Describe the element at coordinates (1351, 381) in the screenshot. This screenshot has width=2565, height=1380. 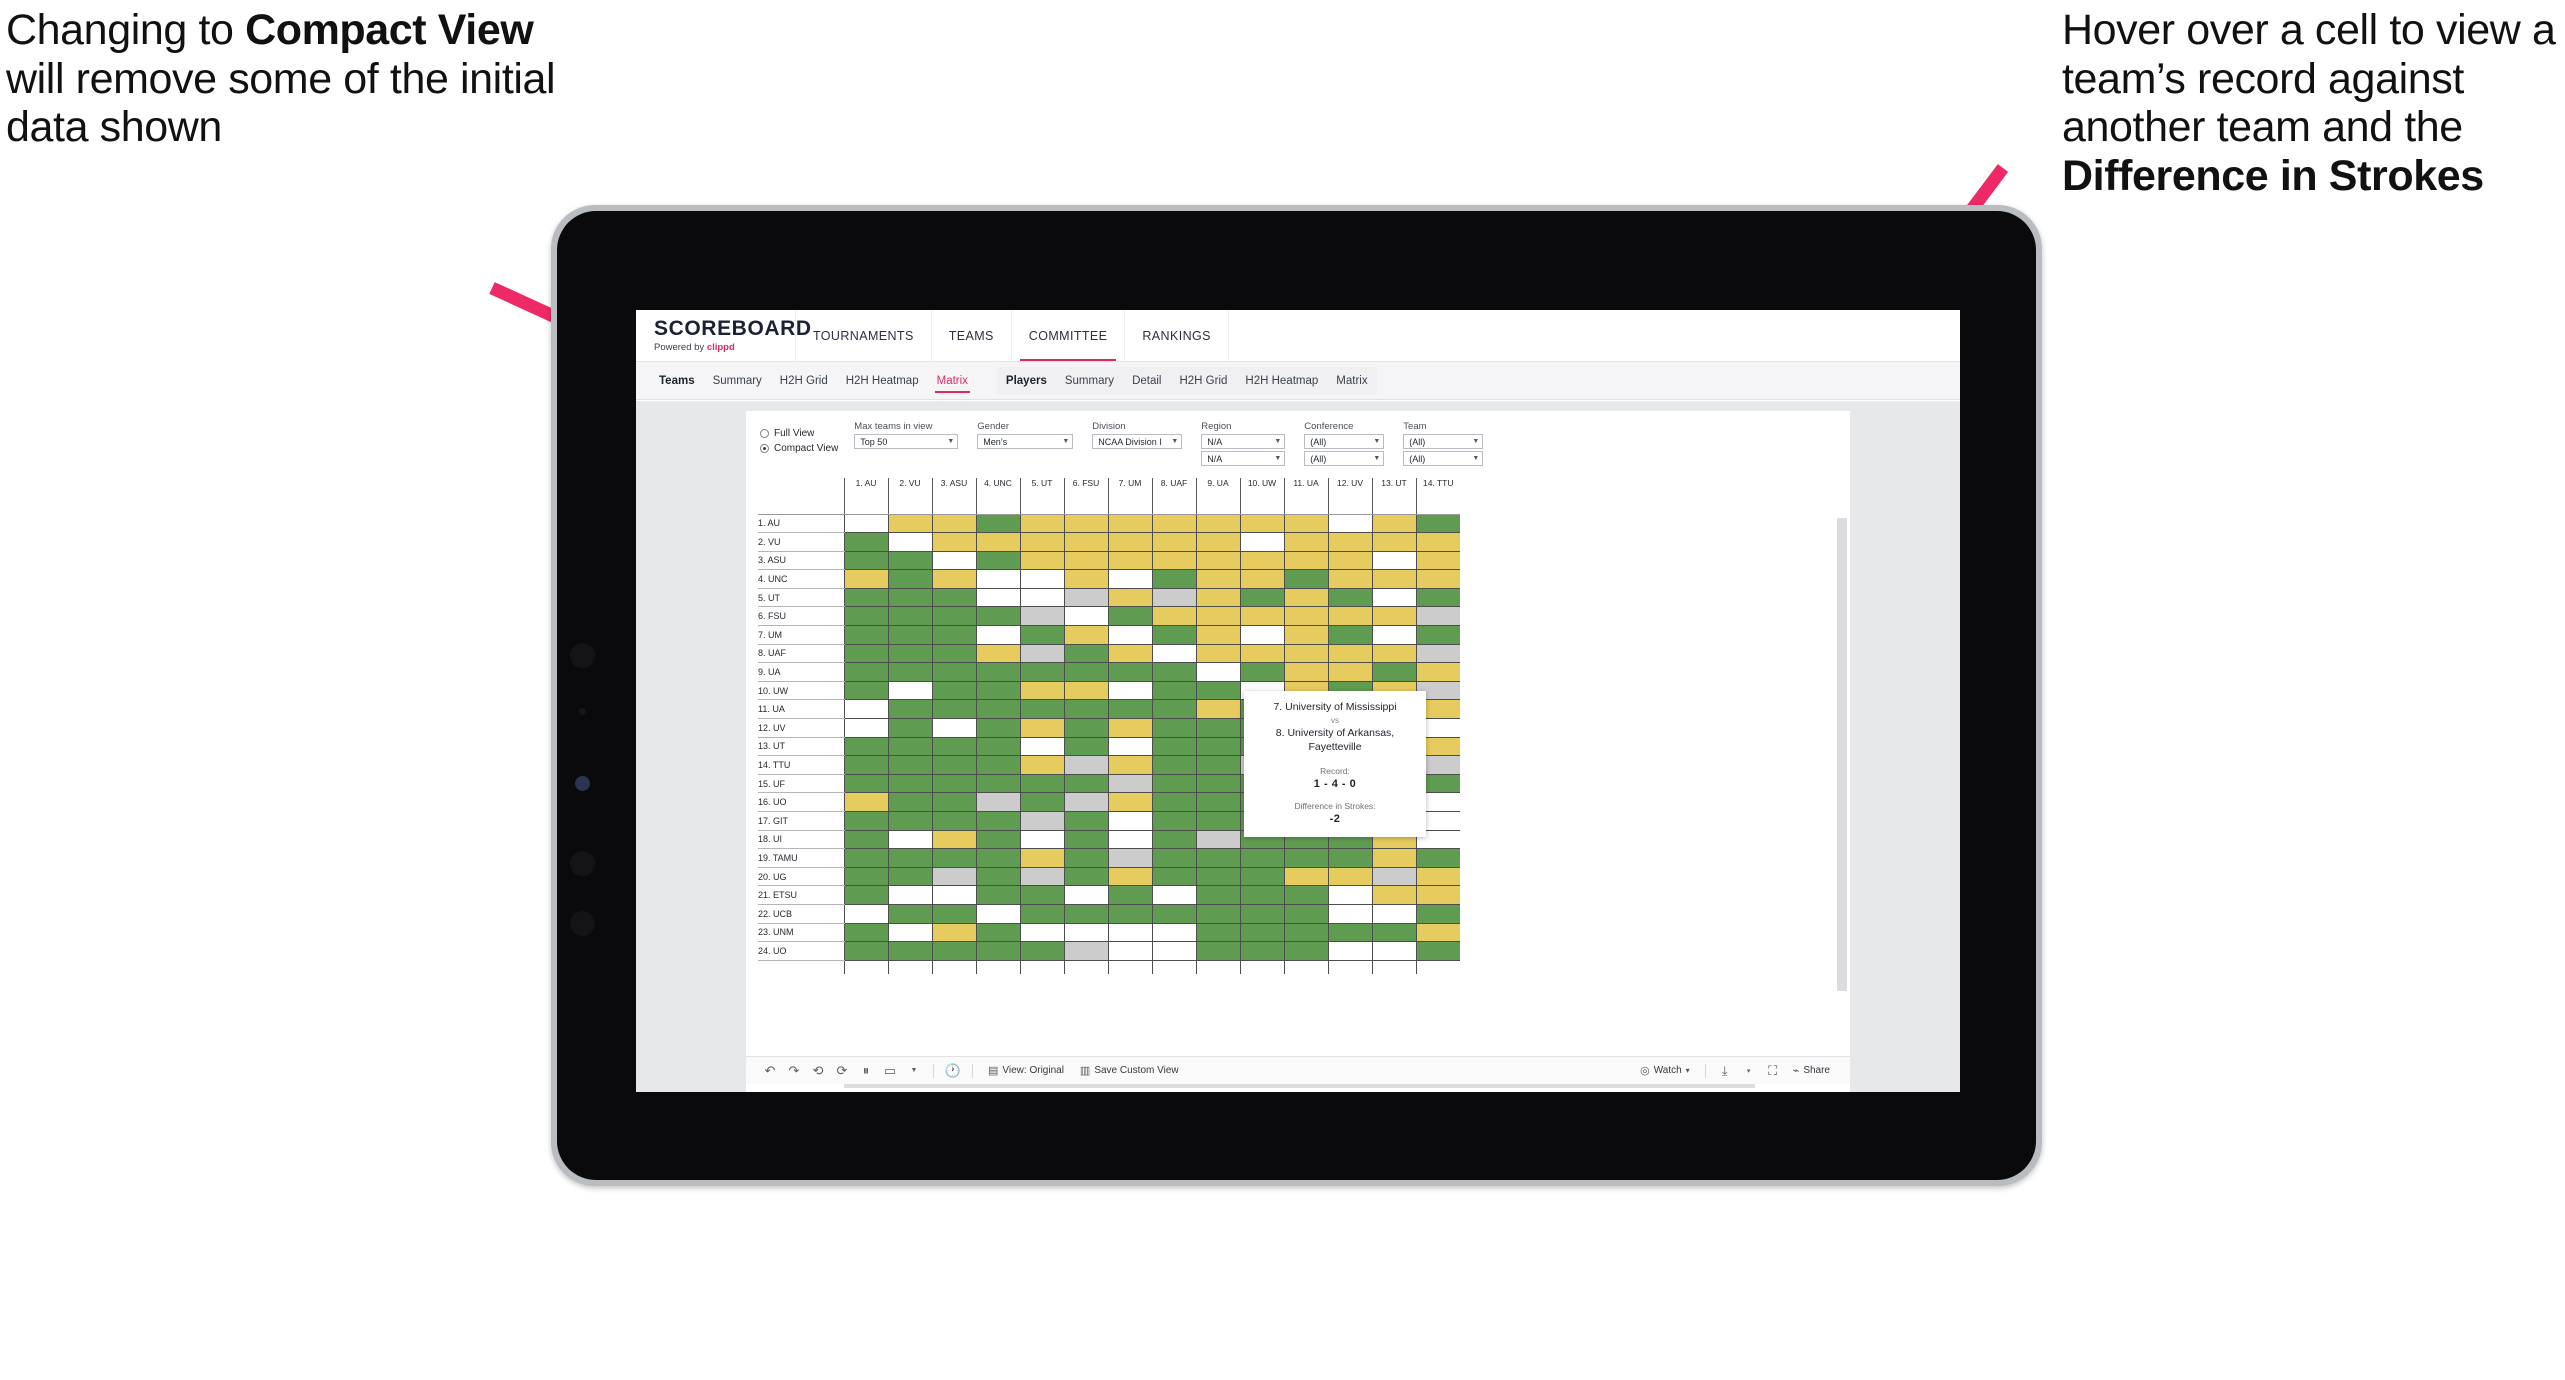
I see `subnav-players-matrix: Matrix` at that location.